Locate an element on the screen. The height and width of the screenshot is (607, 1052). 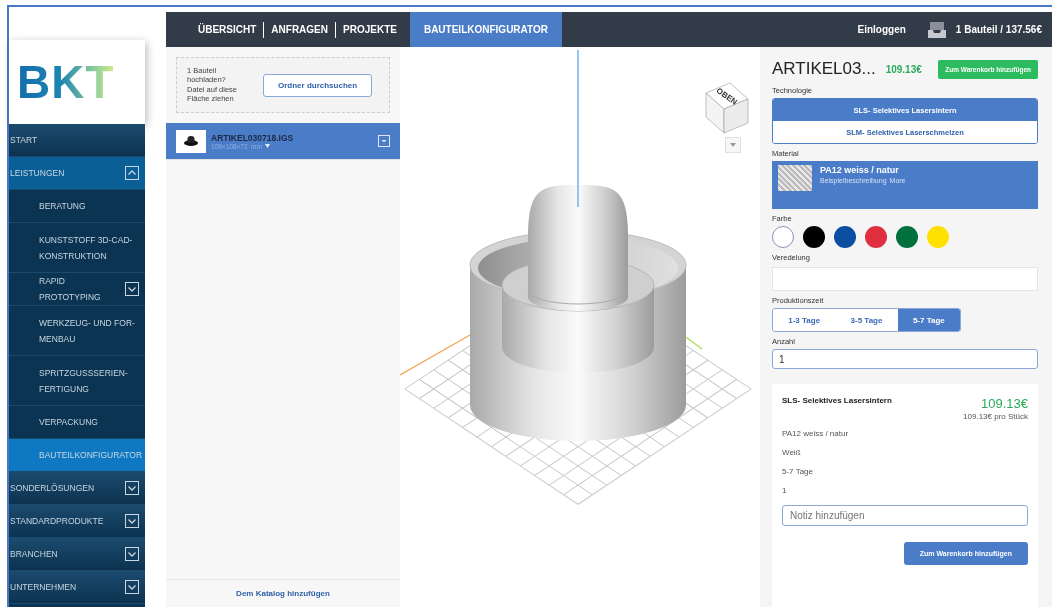
note-field: Notiz hinzufügen is located at coordinates (905, 515).